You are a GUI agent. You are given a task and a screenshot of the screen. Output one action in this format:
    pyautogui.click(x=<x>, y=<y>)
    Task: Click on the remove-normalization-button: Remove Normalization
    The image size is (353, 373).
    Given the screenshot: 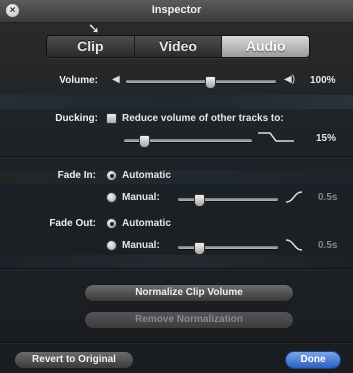 What is the action you would take?
    pyautogui.click(x=189, y=320)
    